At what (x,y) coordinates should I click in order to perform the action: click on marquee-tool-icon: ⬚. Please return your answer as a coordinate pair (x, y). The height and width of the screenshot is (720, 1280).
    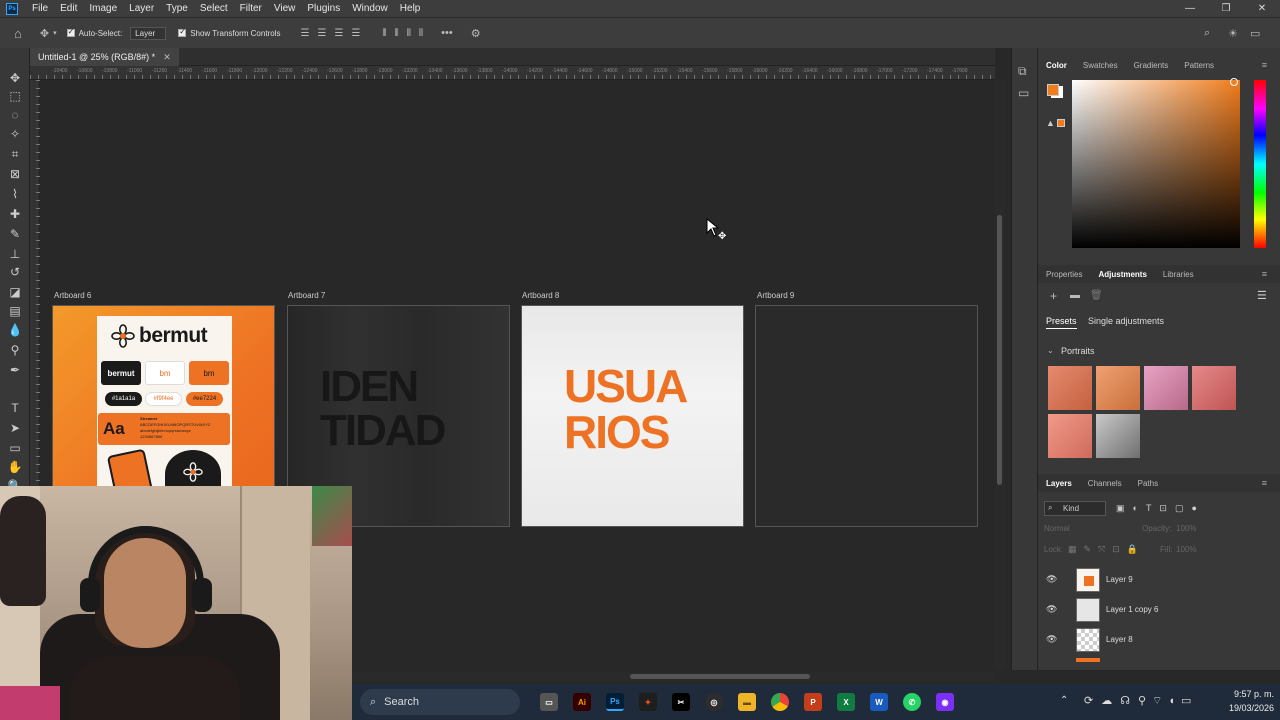
    Looking at the image, I should click on (15, 96).